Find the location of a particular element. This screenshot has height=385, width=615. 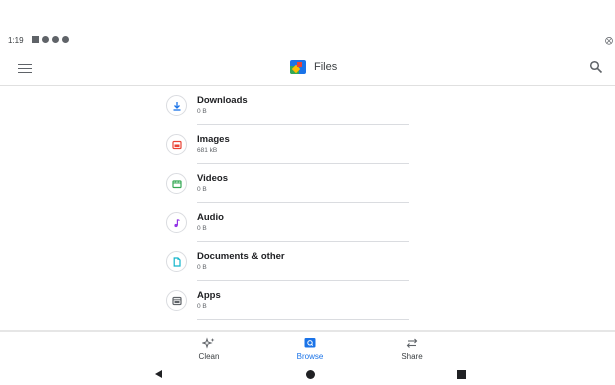

category-row-downloads: Downloads 0 B is located at coordinates (307, 105).